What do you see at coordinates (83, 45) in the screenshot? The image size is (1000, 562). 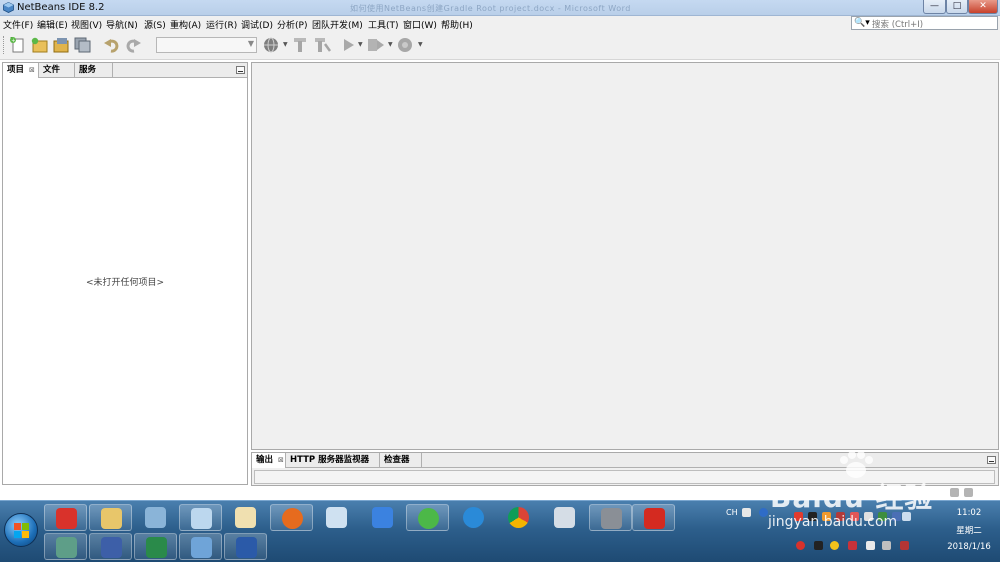 I see `save-all-icon` at bounding box center [83, 45].